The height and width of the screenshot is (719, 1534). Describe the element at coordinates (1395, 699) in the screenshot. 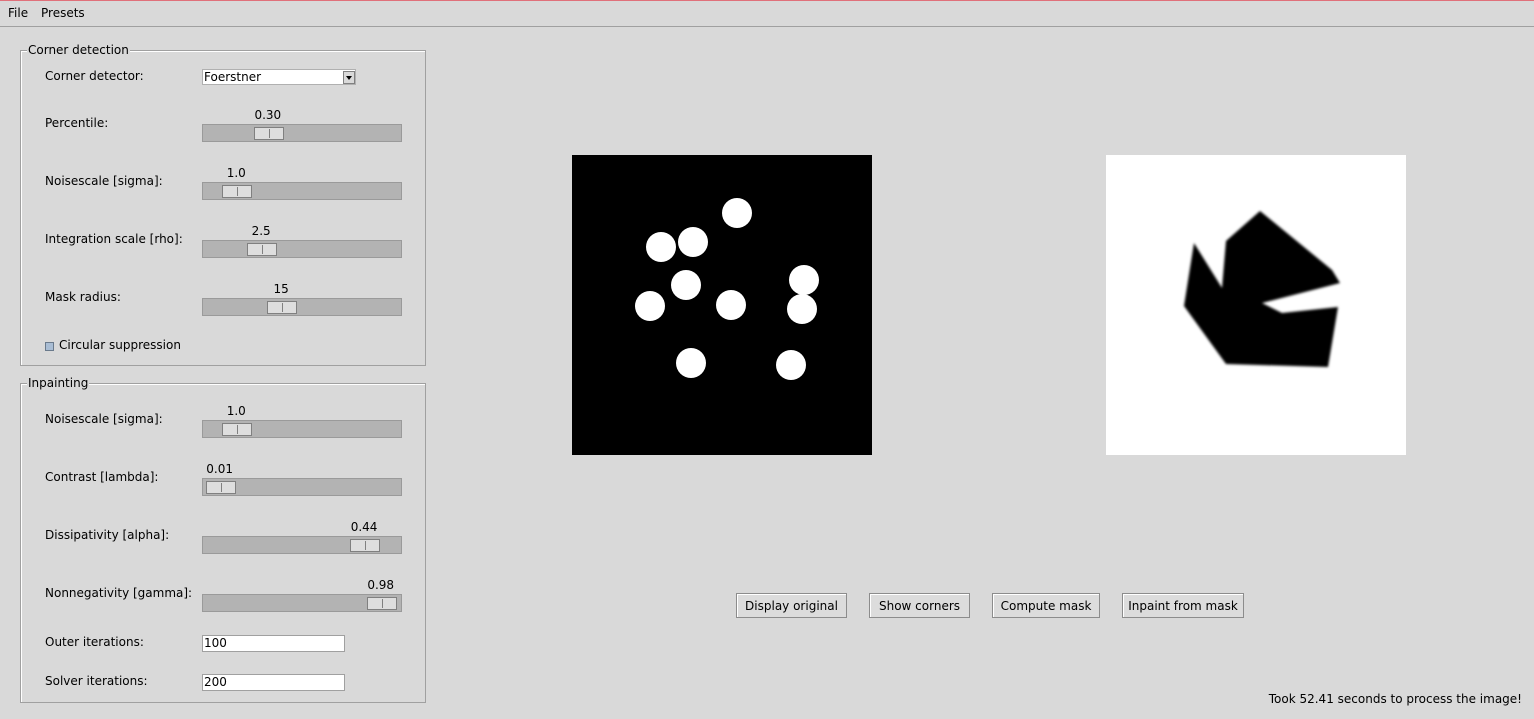

I see `status-text: Took 52.41 seconds to process the image!` at that location.